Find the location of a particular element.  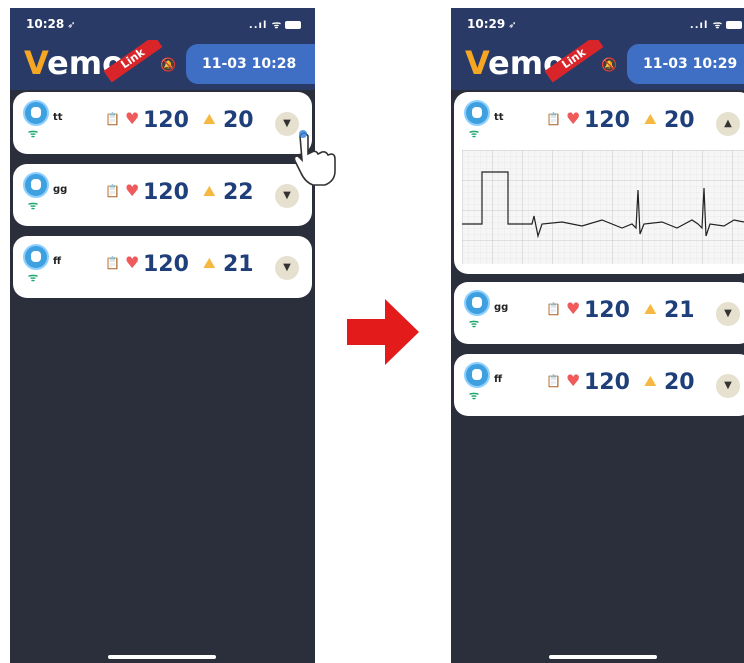

app-header: Vemo Link 🔕 11-03 10:28 is located at coordinates (162, 65).